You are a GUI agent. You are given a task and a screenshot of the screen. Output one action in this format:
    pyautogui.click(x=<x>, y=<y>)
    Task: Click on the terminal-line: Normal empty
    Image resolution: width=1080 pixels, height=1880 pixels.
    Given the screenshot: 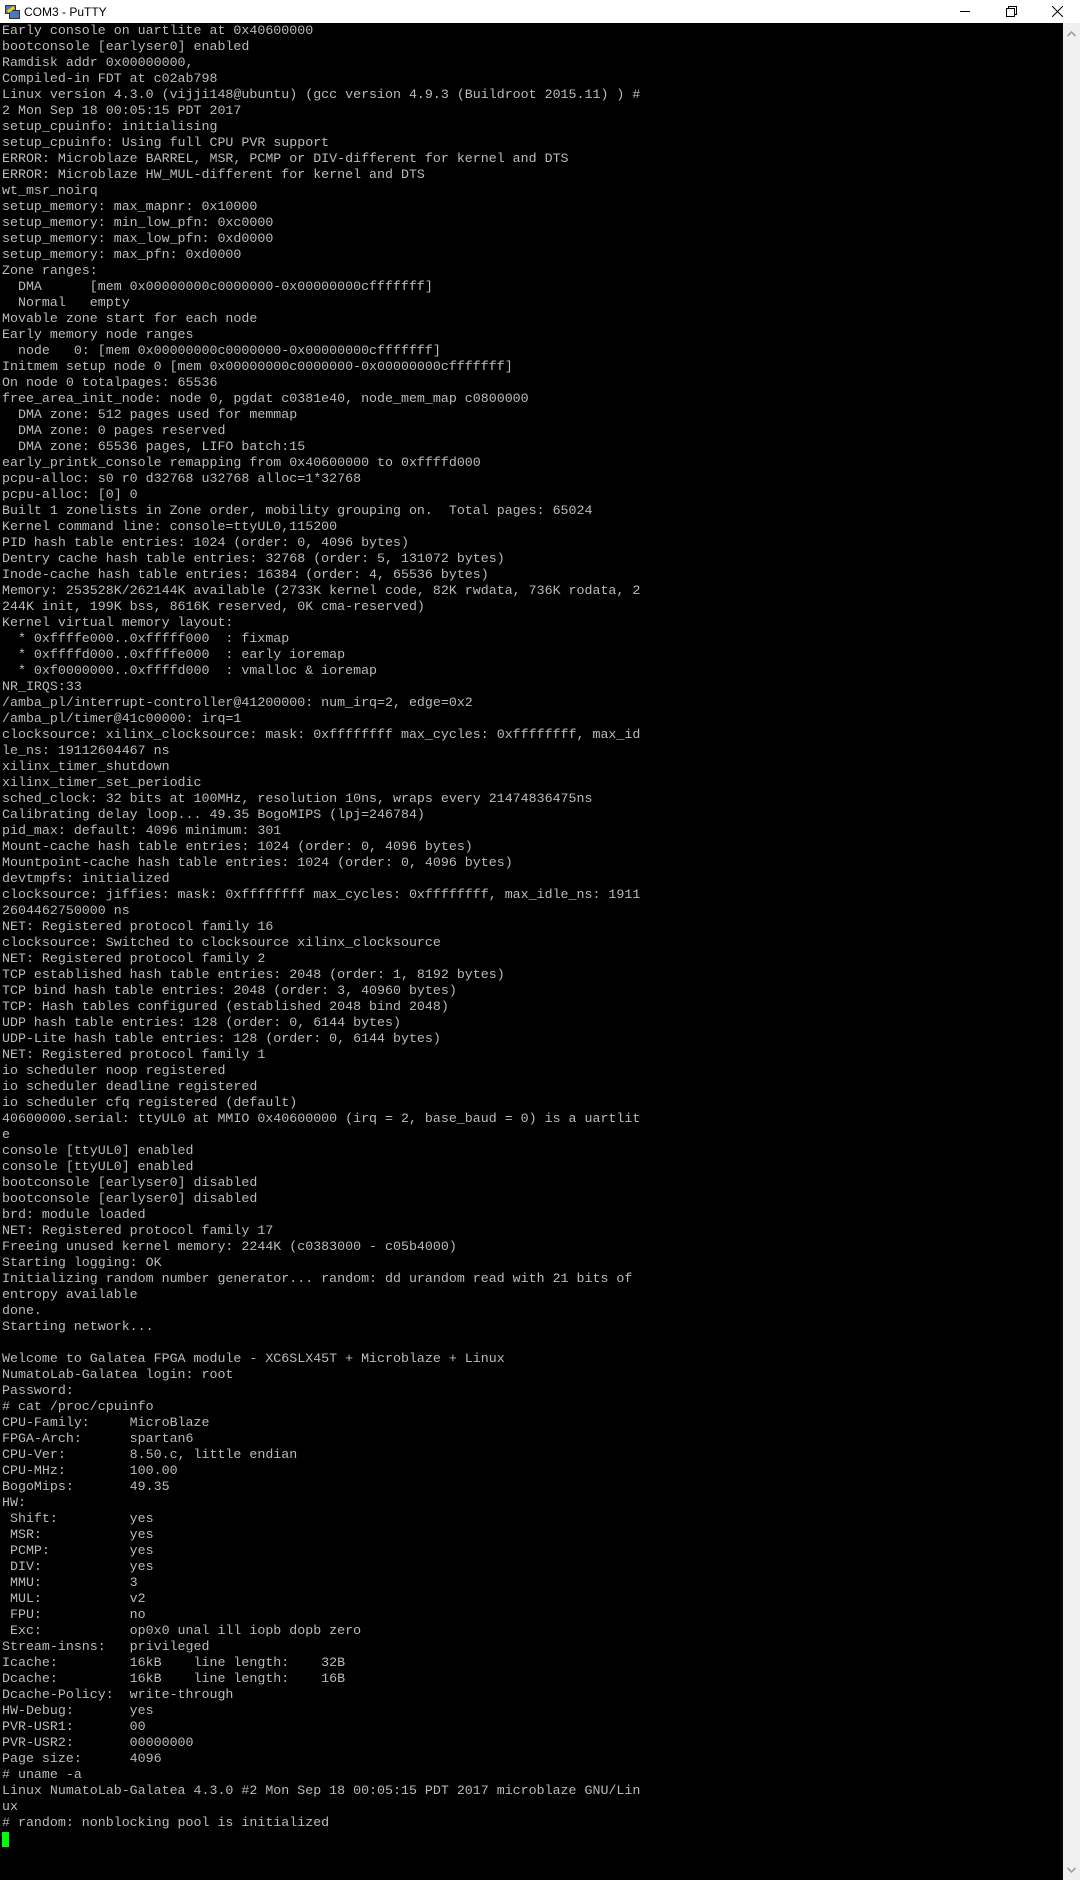 What is the action you would take?
    pyautogui.click(x=66, y=302)
    